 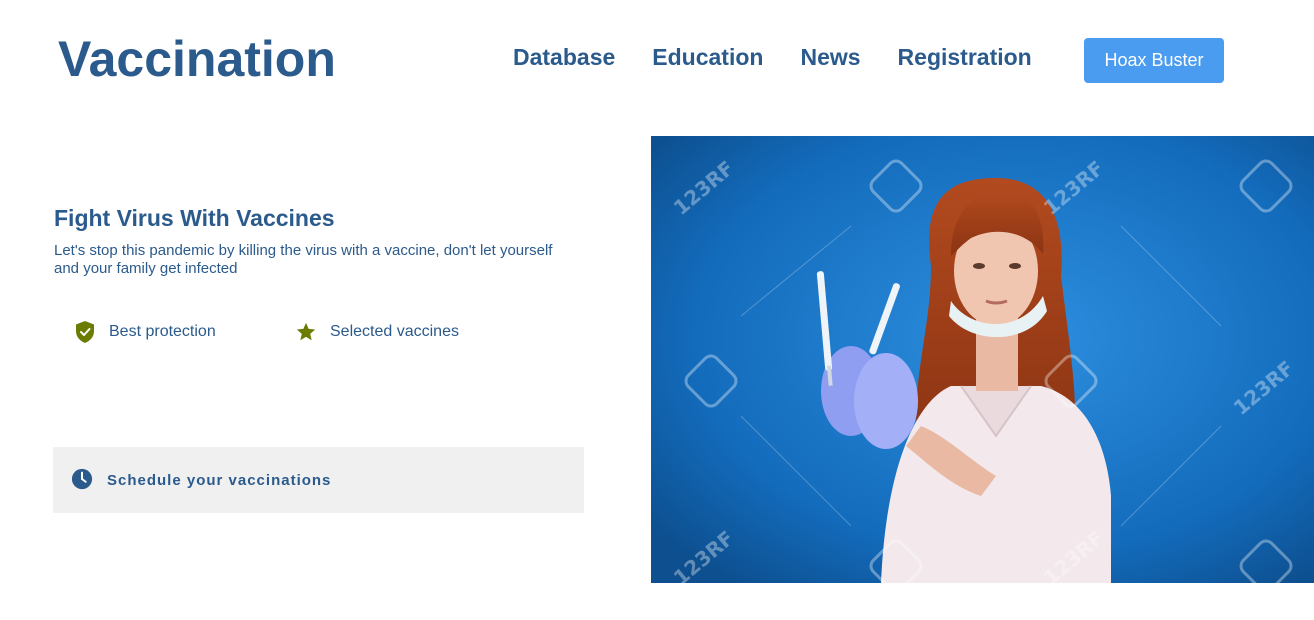 What do you see at coordinates (707, 57) in the screenshot?
I see `nav-education: Education` at bounding box center [707, 57].